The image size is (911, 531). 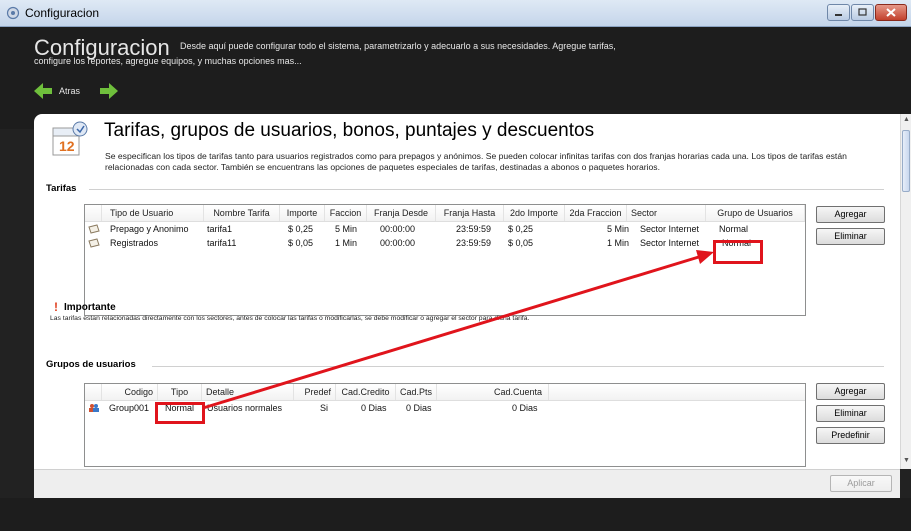 What do you see at coordinates (366, 392) in the screenshot?
I see `grupos-col-cad-credito: Cad.Credito` at bounding box center [366, 392].